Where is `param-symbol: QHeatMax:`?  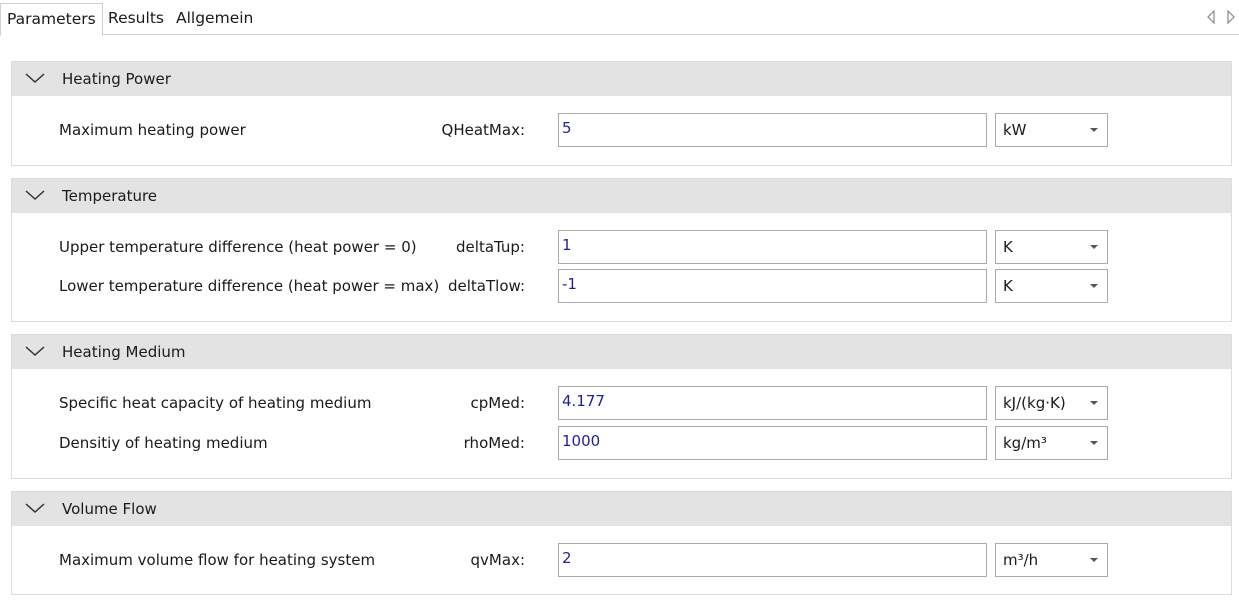
param-symbol: QHeatMax: is located at coordinates (483, 130).